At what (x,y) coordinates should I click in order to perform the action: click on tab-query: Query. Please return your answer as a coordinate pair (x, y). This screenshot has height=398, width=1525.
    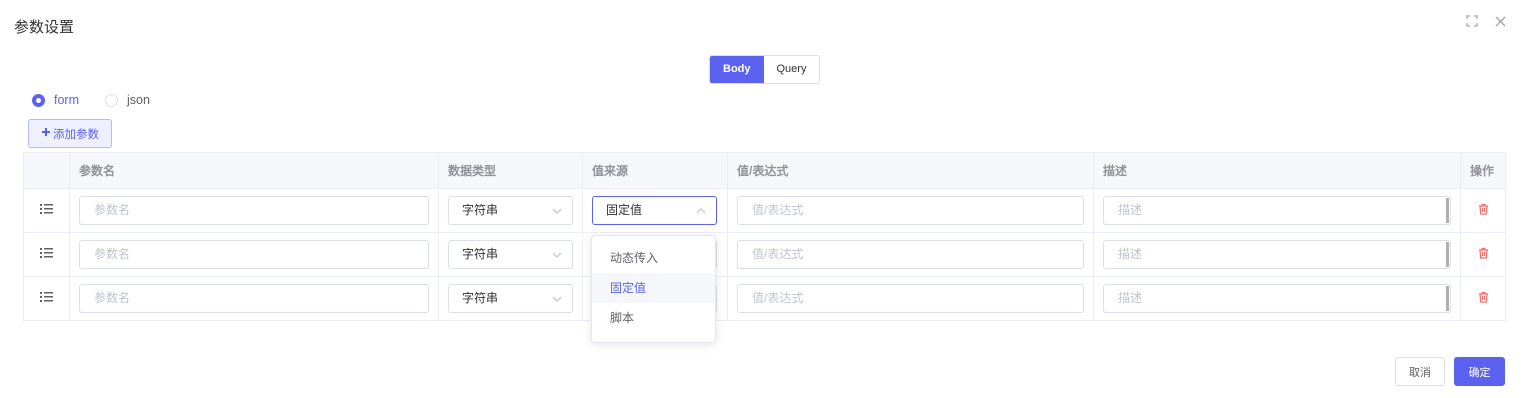
    Looking at the image, I should click on (791, 69).